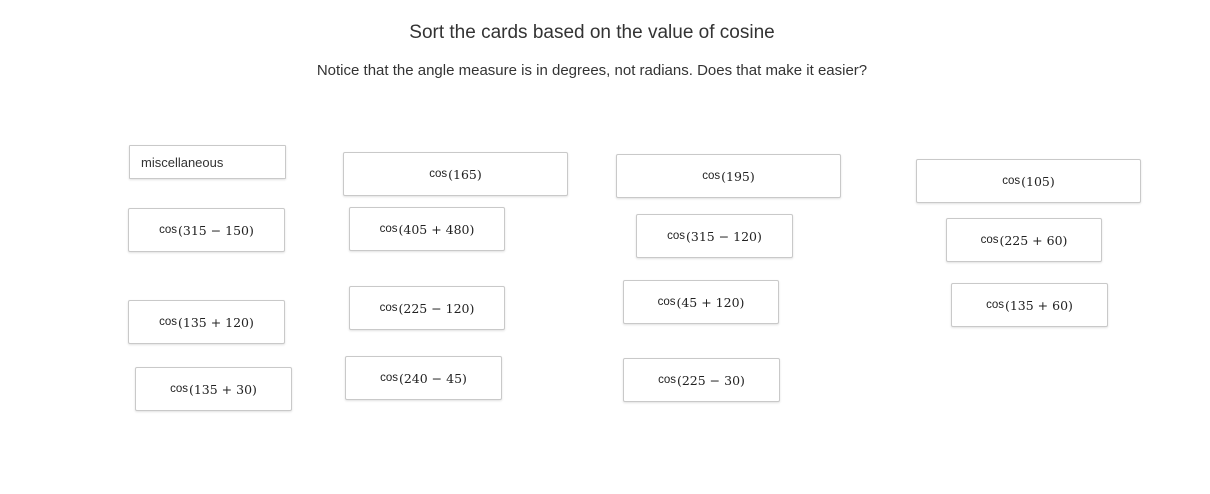 This screenshot has height=494, width=1210. I want to click on cosine-card: cos (105), so click(1028, 181).